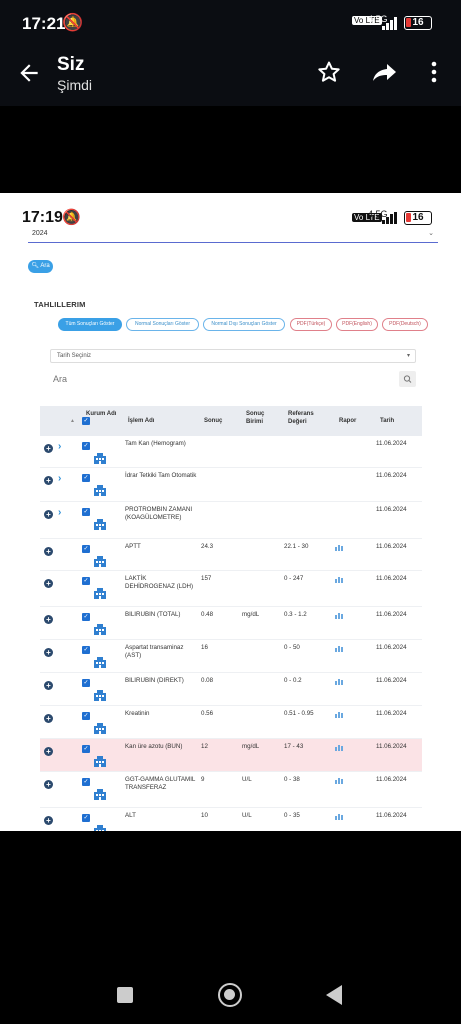  I want to click on sort-icon: ▲, so click(72, 421).